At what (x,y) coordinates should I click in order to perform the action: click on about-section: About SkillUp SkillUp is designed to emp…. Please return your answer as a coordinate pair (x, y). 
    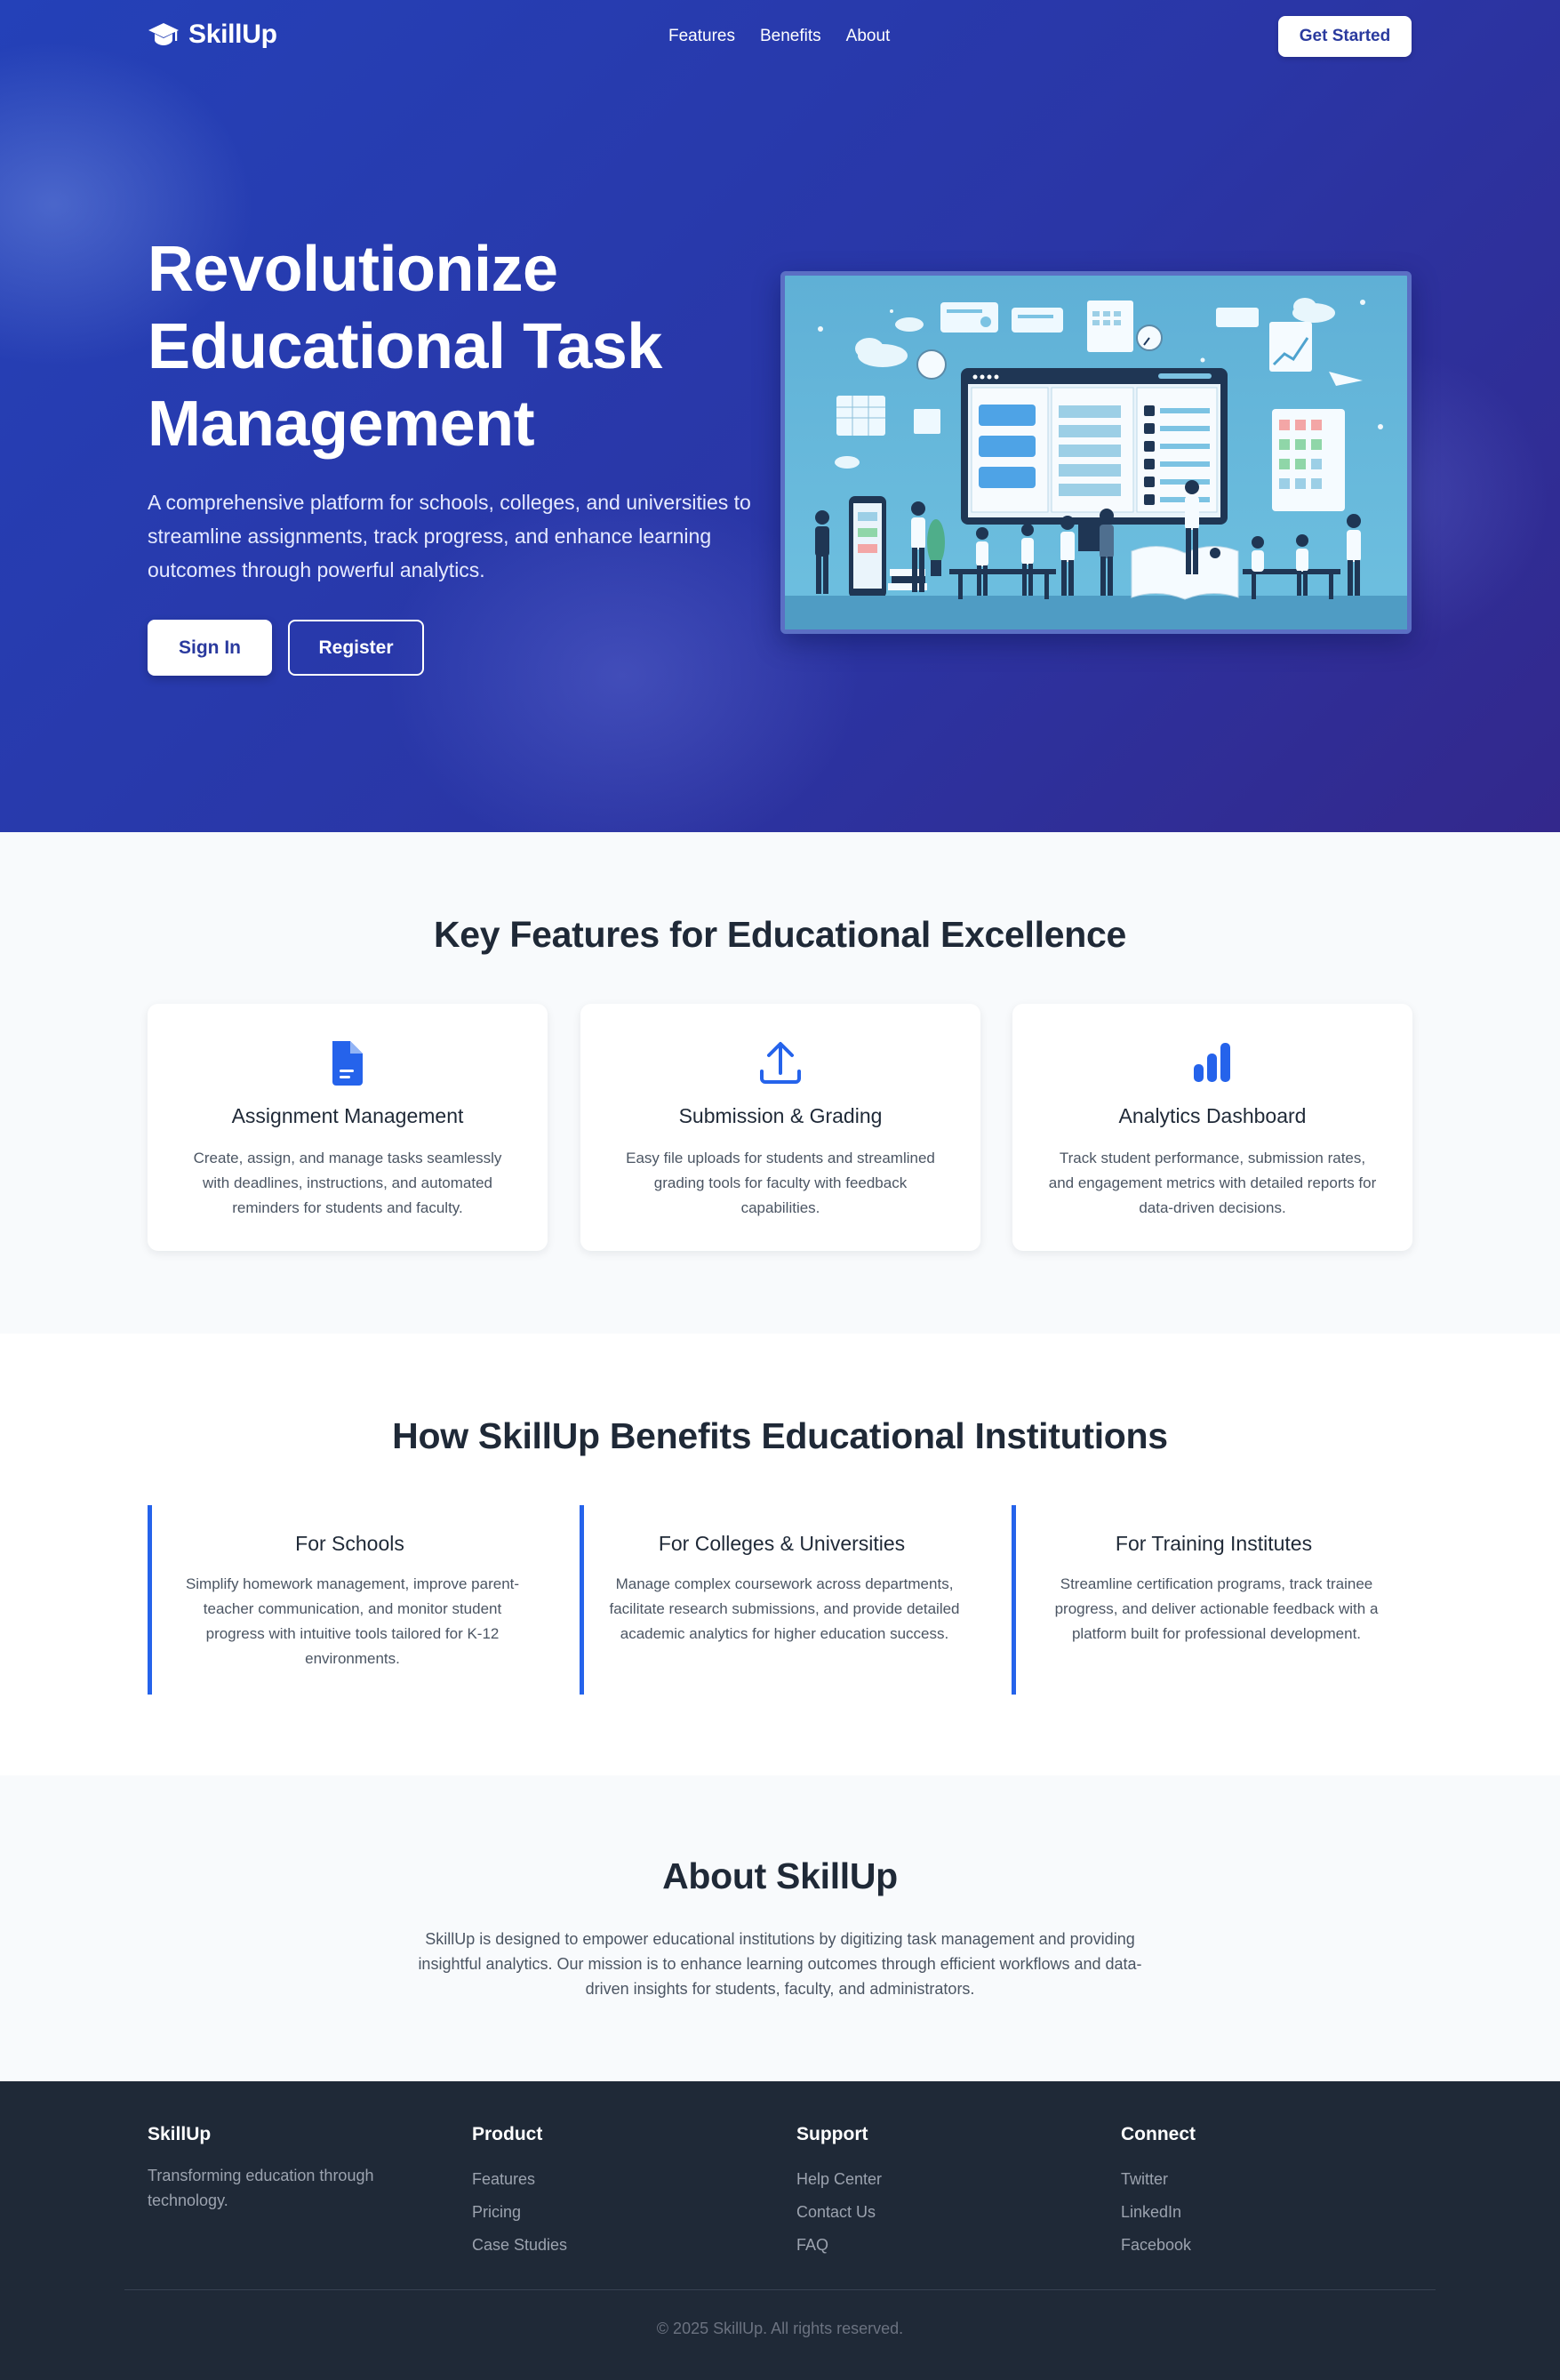
    Looking at the image, I should click on (780, 1928).